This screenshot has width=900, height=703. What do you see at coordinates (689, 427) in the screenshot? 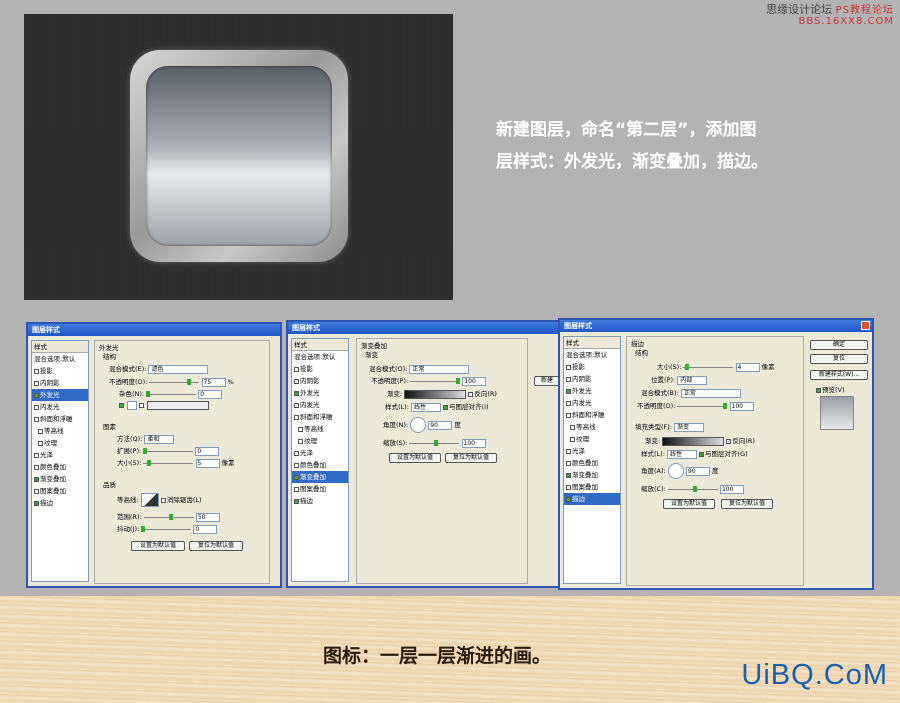
I see `fill-type-select: 渐变` at bounding box center [689, 427].